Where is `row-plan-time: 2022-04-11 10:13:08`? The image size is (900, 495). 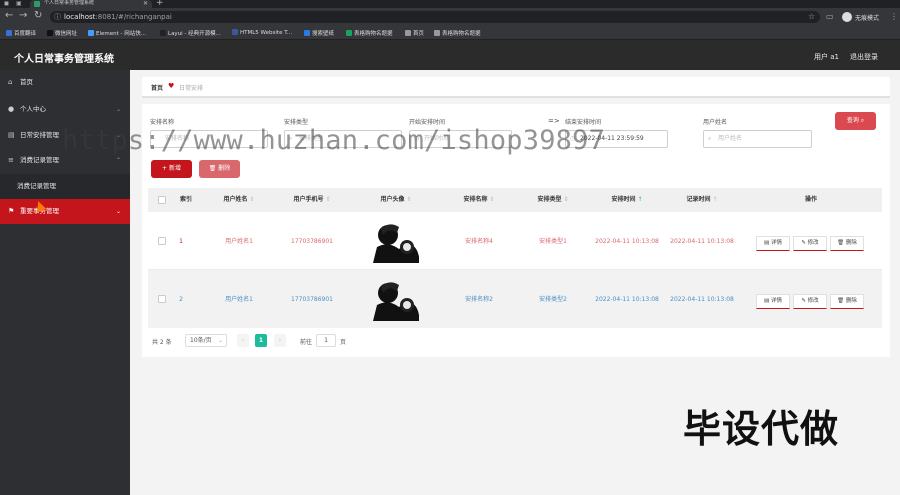 row-plan-time: 2022-04-11 10:13:08 is located at coordinates (627, 241).